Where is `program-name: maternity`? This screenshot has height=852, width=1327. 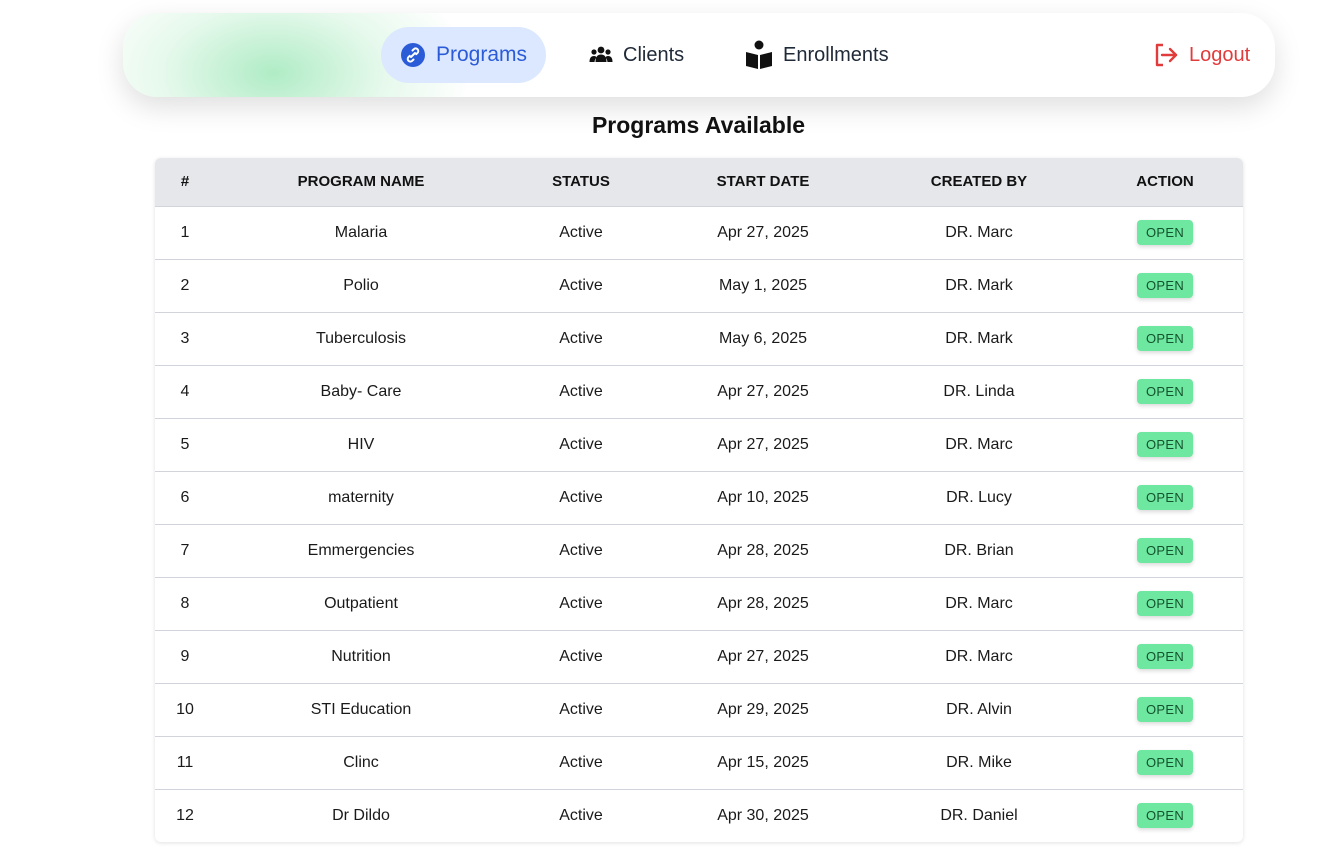
program-name: maternity is located at coordinates (361, 497).